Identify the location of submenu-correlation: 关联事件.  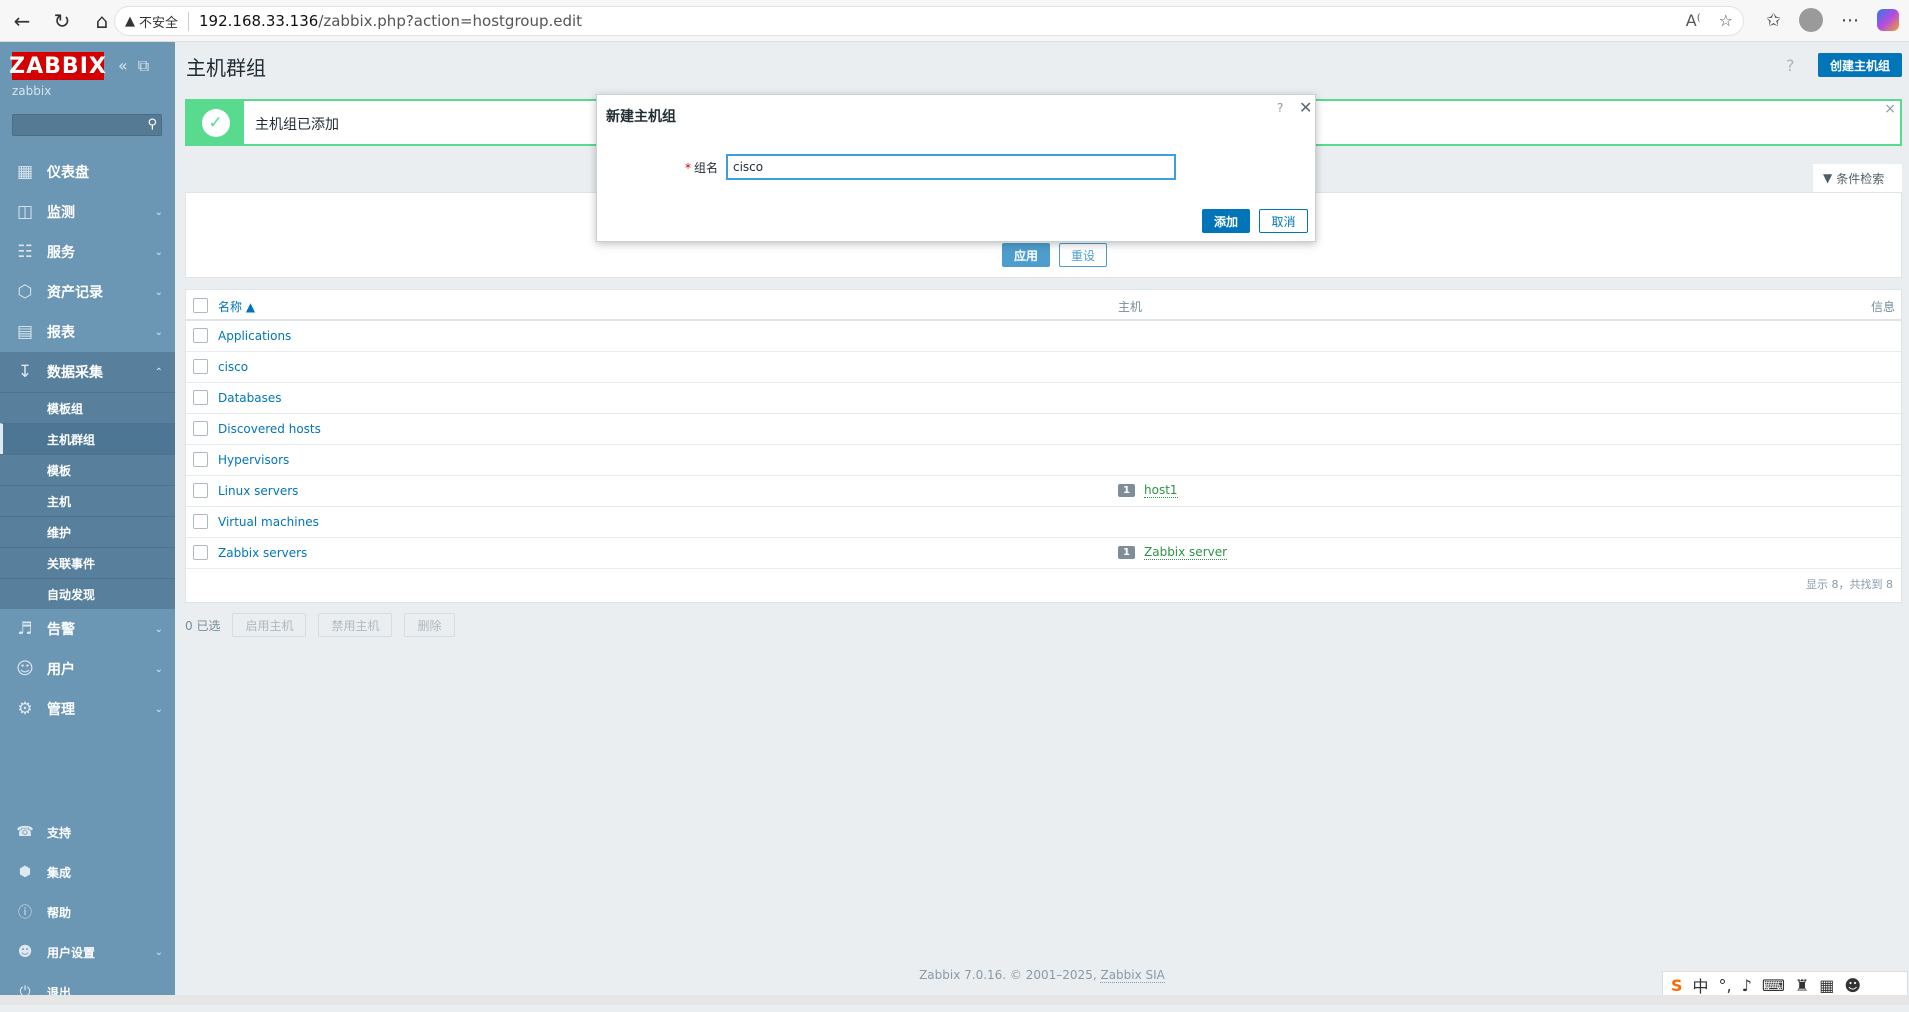
(87, 562).